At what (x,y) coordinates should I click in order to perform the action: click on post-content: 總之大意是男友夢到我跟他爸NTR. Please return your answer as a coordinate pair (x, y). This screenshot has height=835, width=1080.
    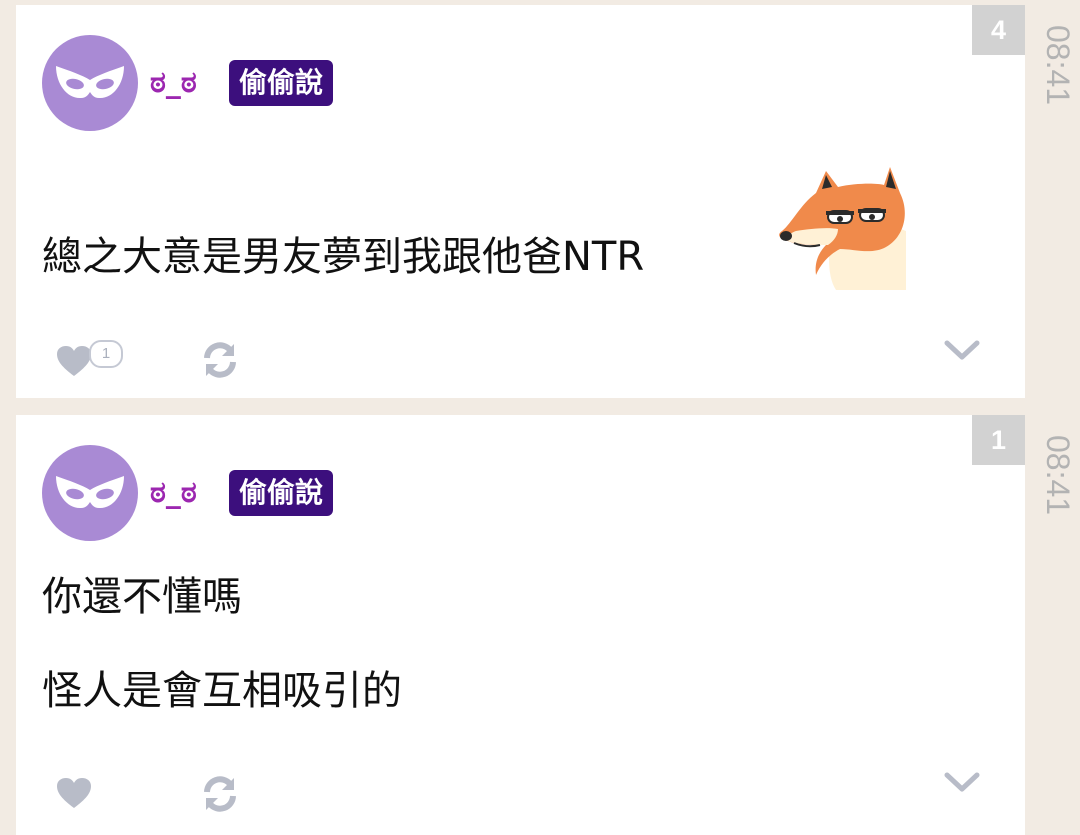
    Looking at the image, I should click on (343, 257).